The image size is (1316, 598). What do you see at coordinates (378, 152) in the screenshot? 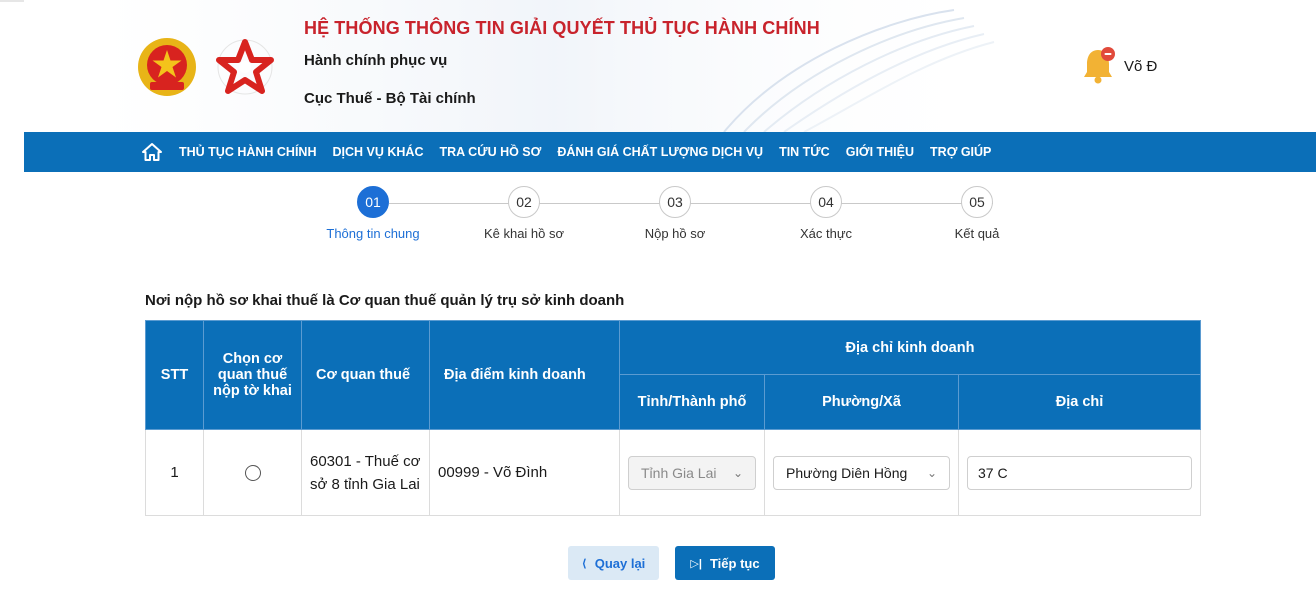
I see `nav-item-other-services: DỊCH VỤ KHÁC` at bounding box center [378, 152].